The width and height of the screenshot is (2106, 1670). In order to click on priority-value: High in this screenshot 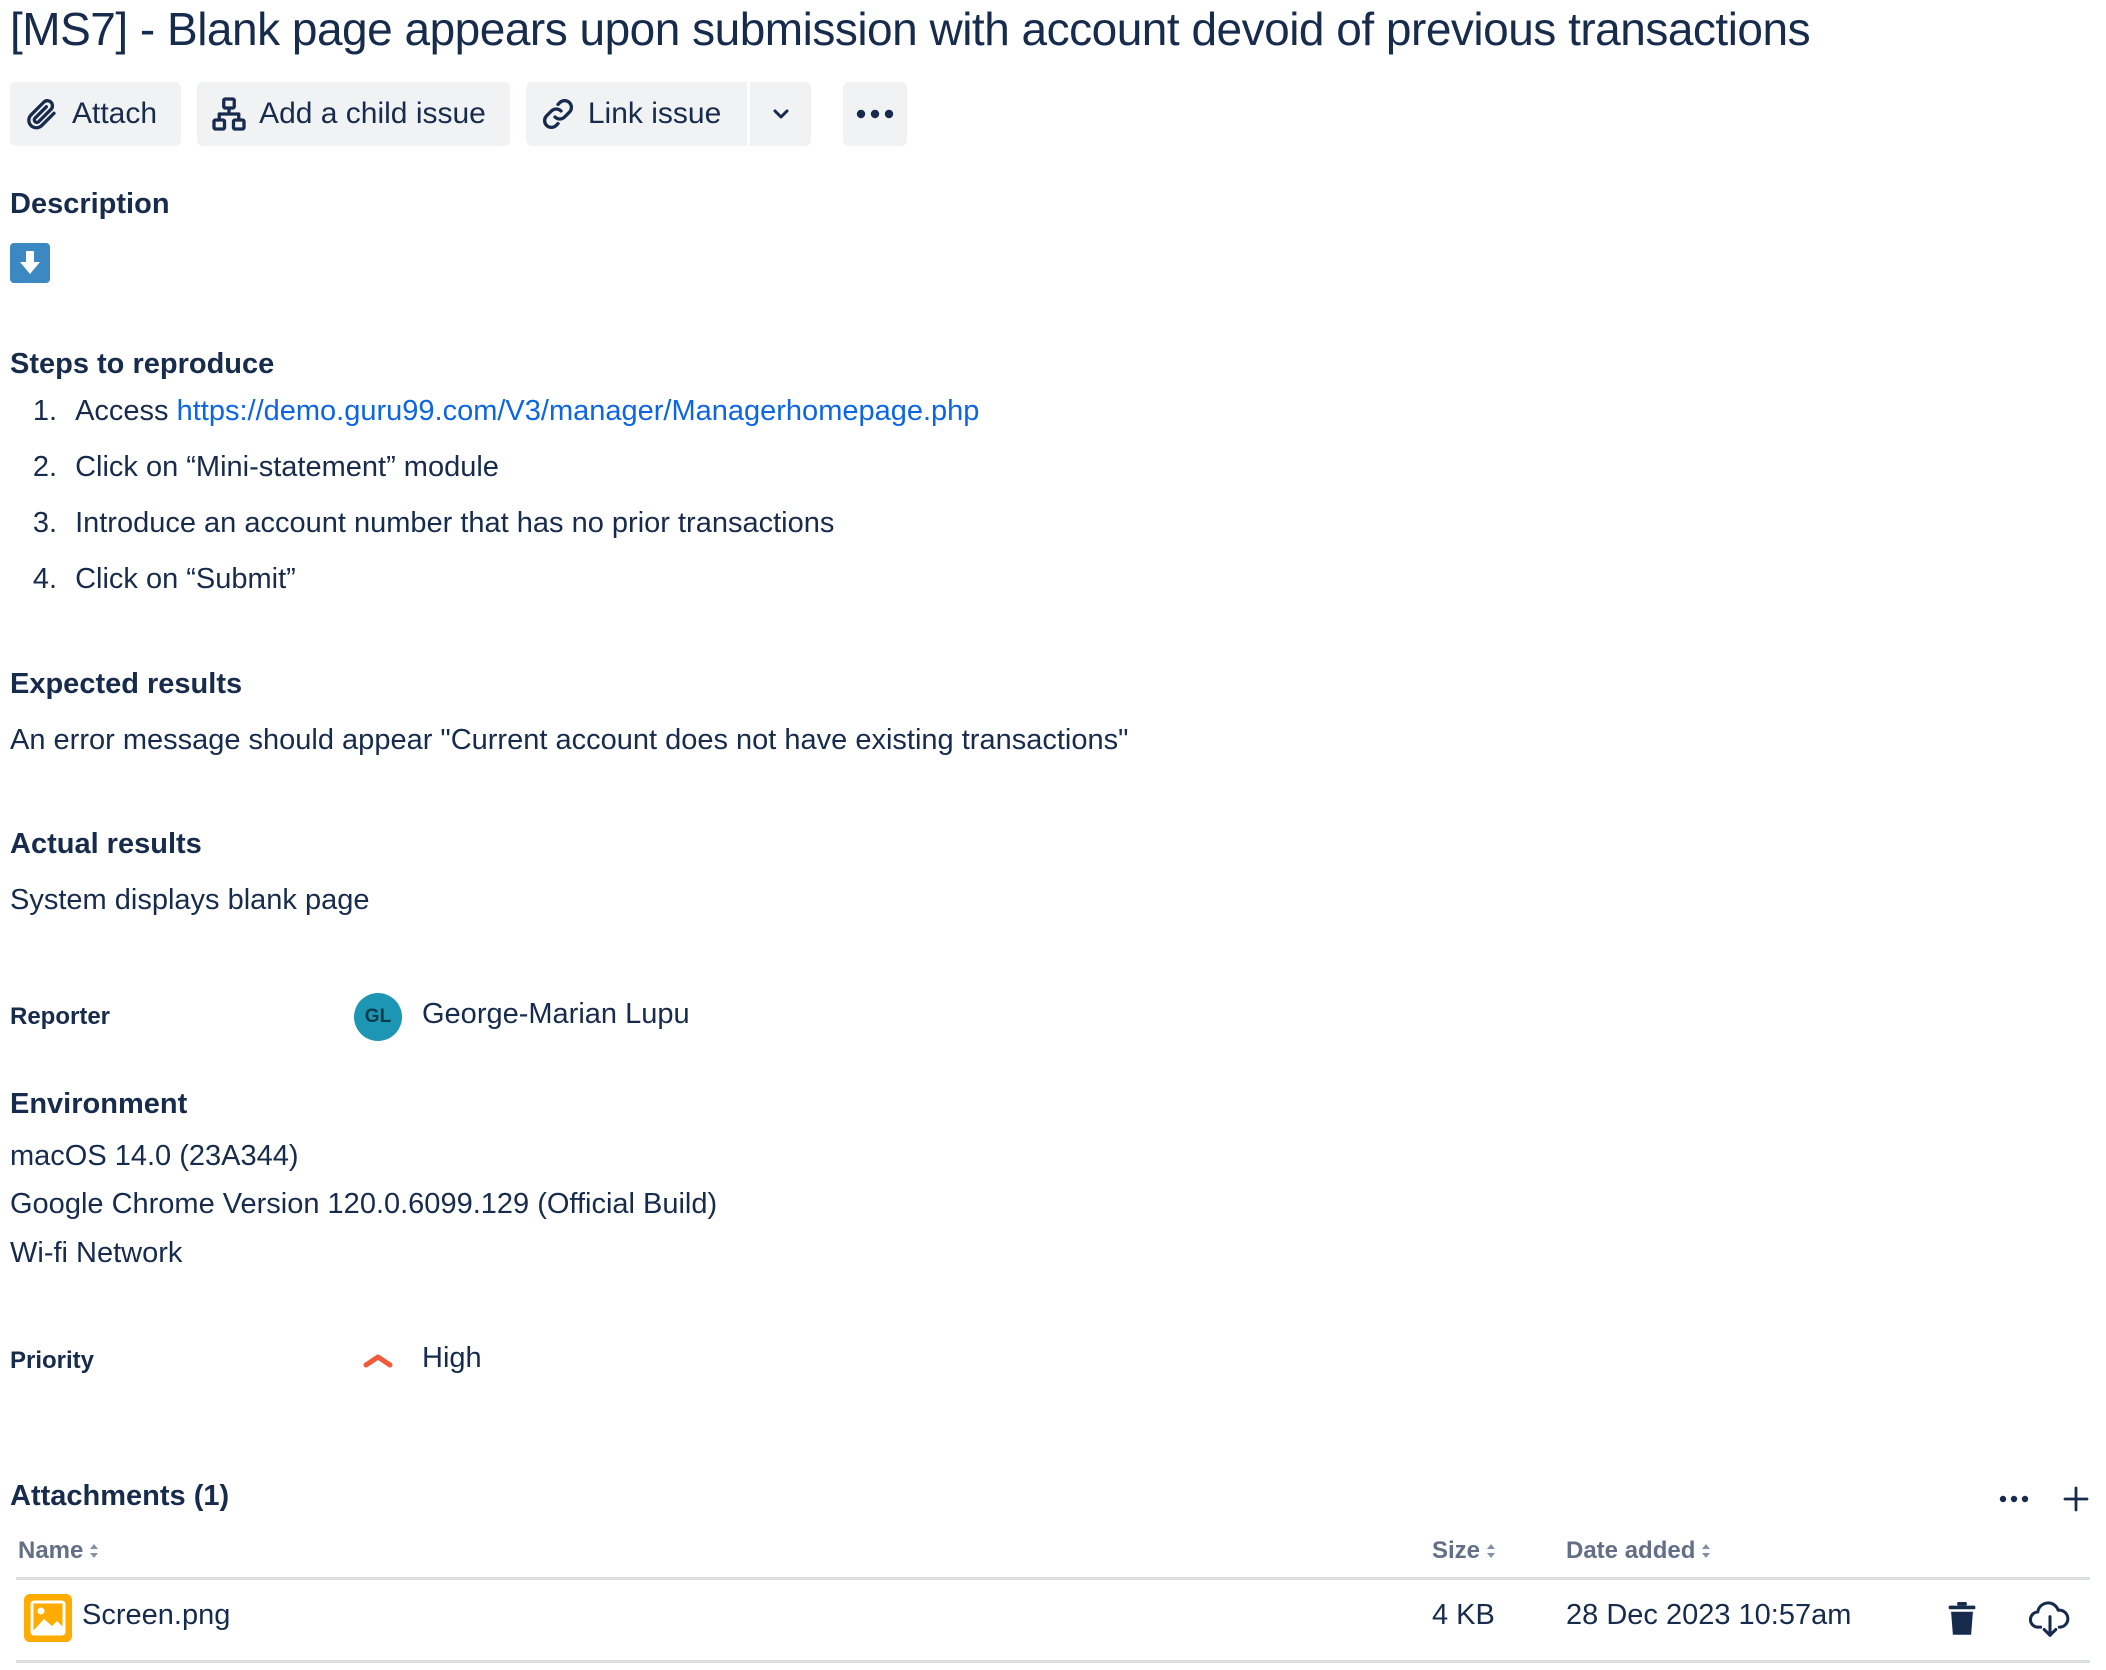, I will do `click(452, 1358)`.